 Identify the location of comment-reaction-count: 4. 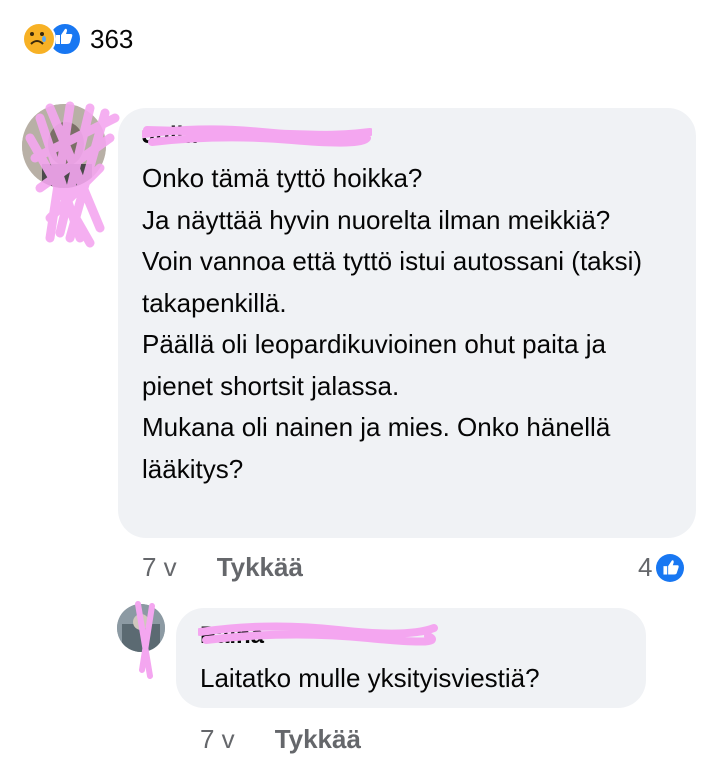
(661, 567).